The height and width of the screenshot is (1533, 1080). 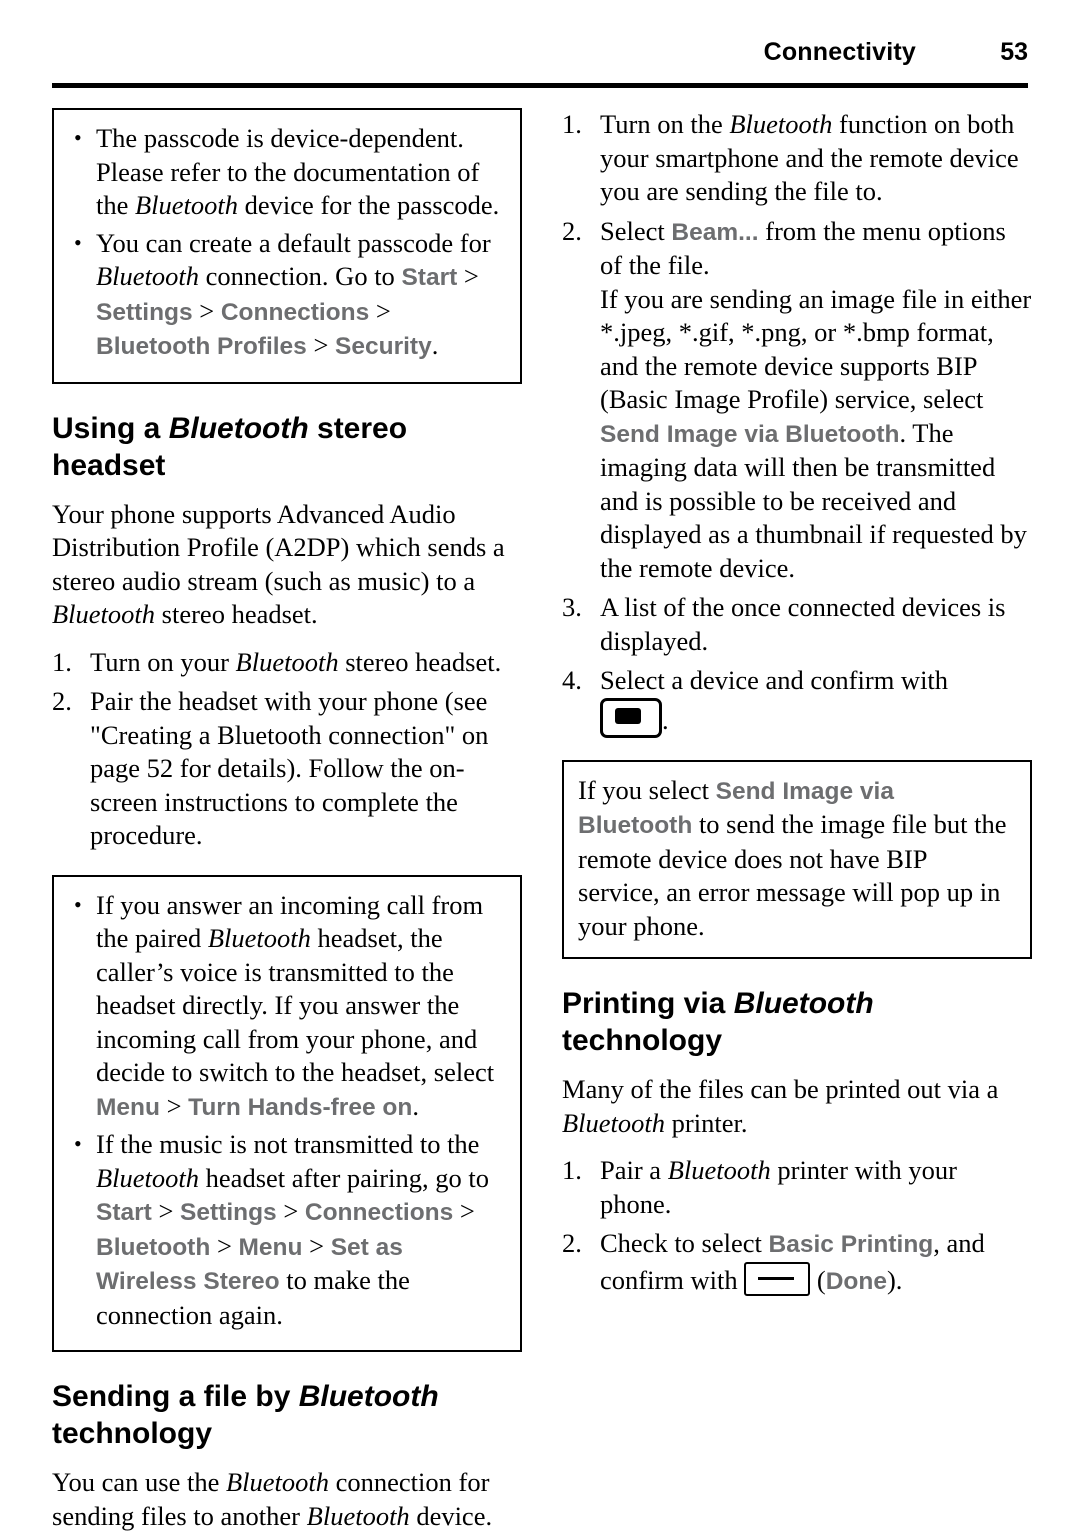 I want to click on paragraph-text-1: You can use the, so click(x=139, y=1482).